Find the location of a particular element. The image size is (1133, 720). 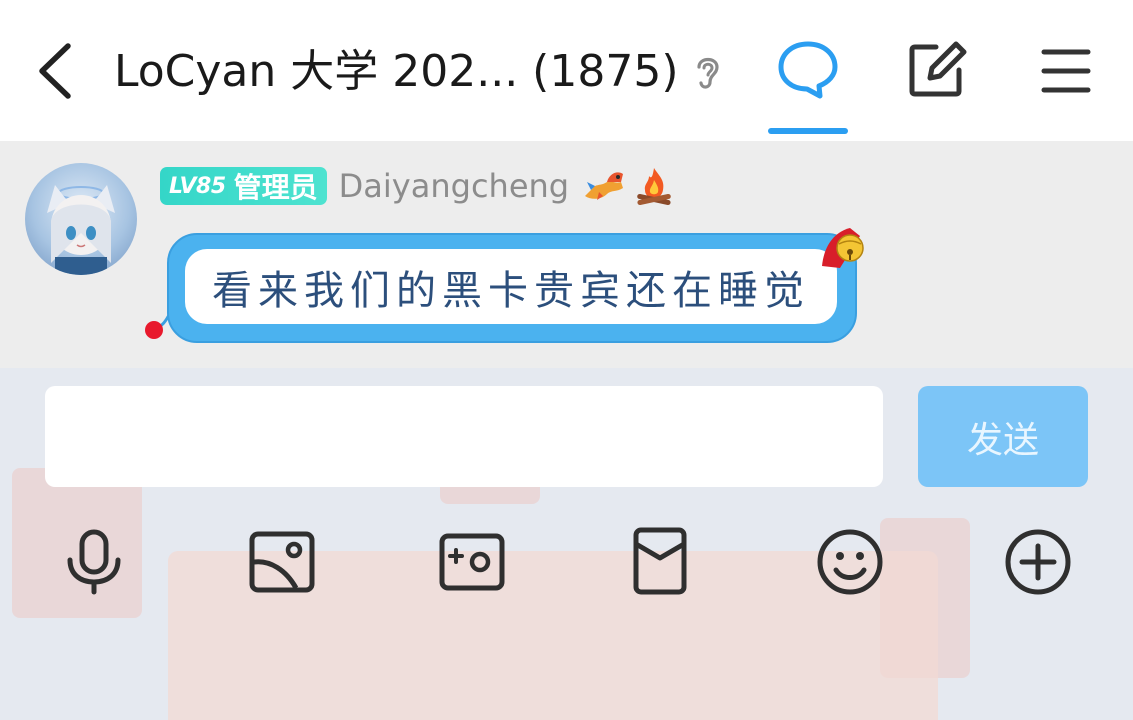

red-packet-icon is located at coordinates (660, 562).